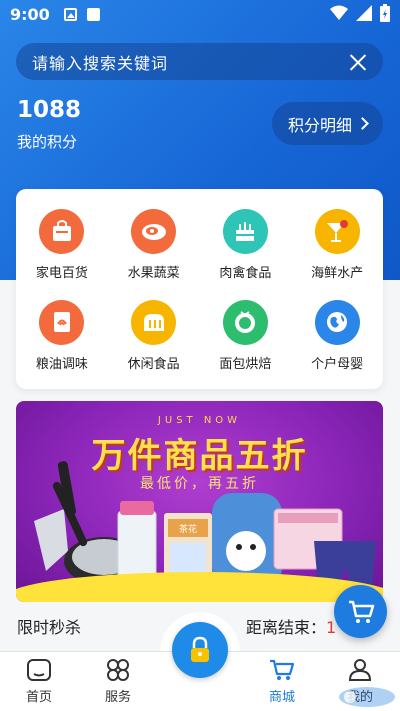  Describe the element at coordinates (61, 364) in the screenshot. I see `category-label: 粮油调味` at that location.